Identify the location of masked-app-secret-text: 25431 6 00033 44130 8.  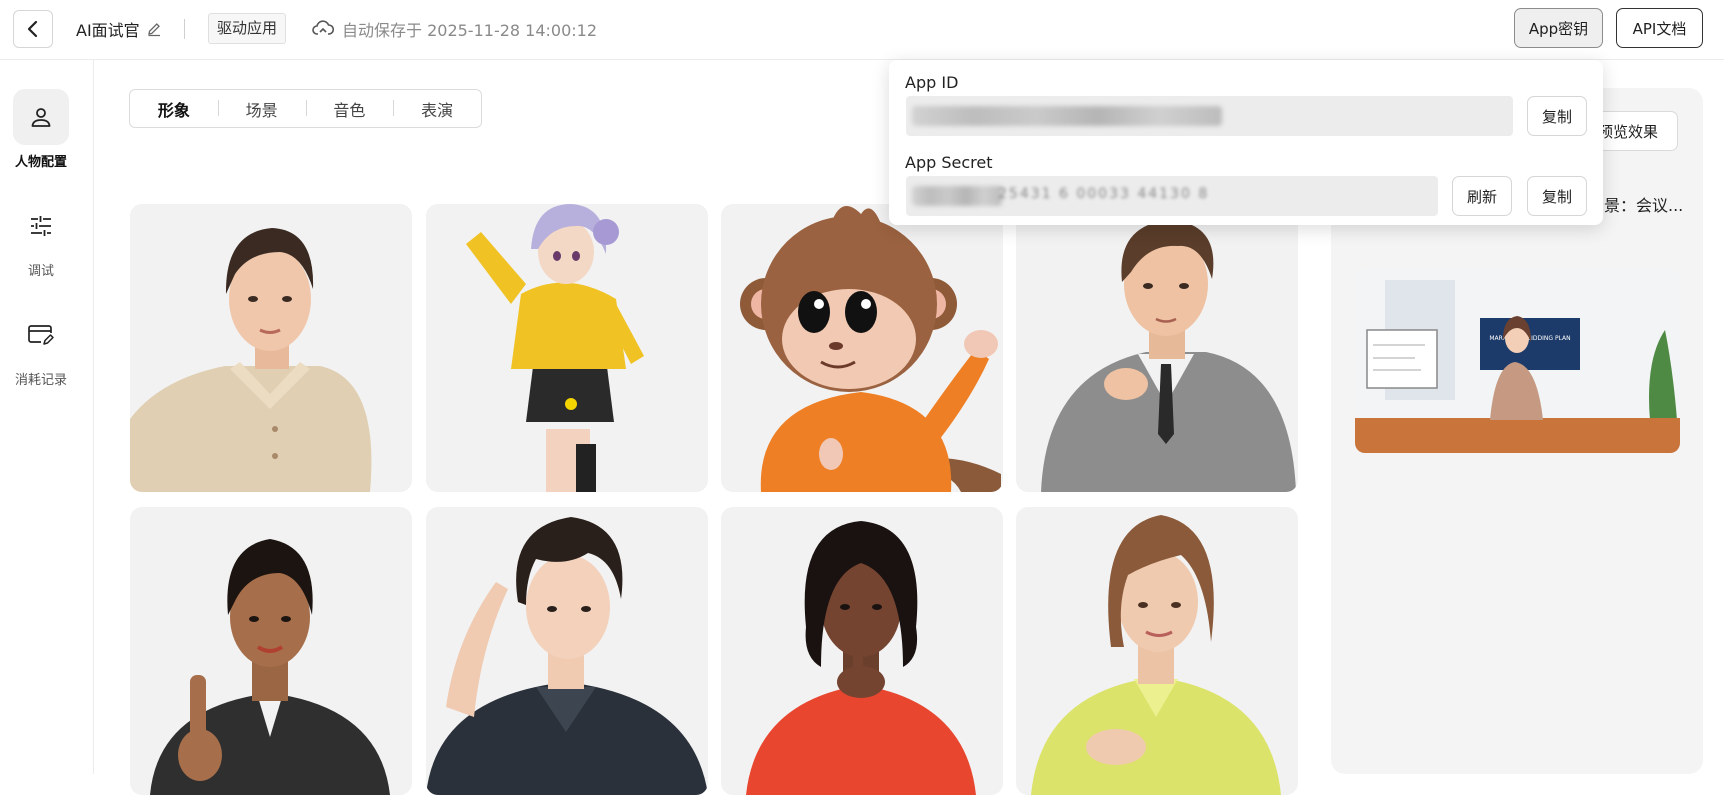
(1104, 194).